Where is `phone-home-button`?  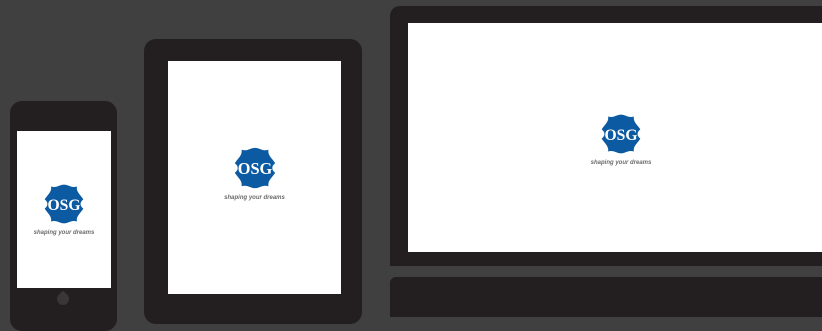 phone-home-button is located at coordinates (63, 299).